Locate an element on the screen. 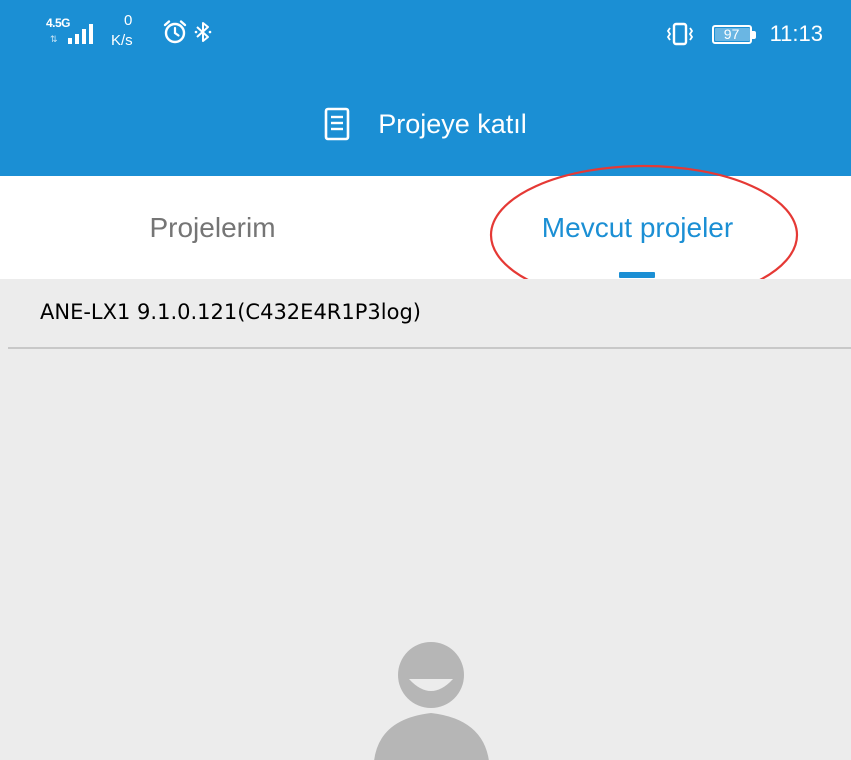 This screenshot has height=760, width=851. project-name: ANE-LX1 9.1.0.121(C432E4R1P3log) is located at coordinates (230, 312).